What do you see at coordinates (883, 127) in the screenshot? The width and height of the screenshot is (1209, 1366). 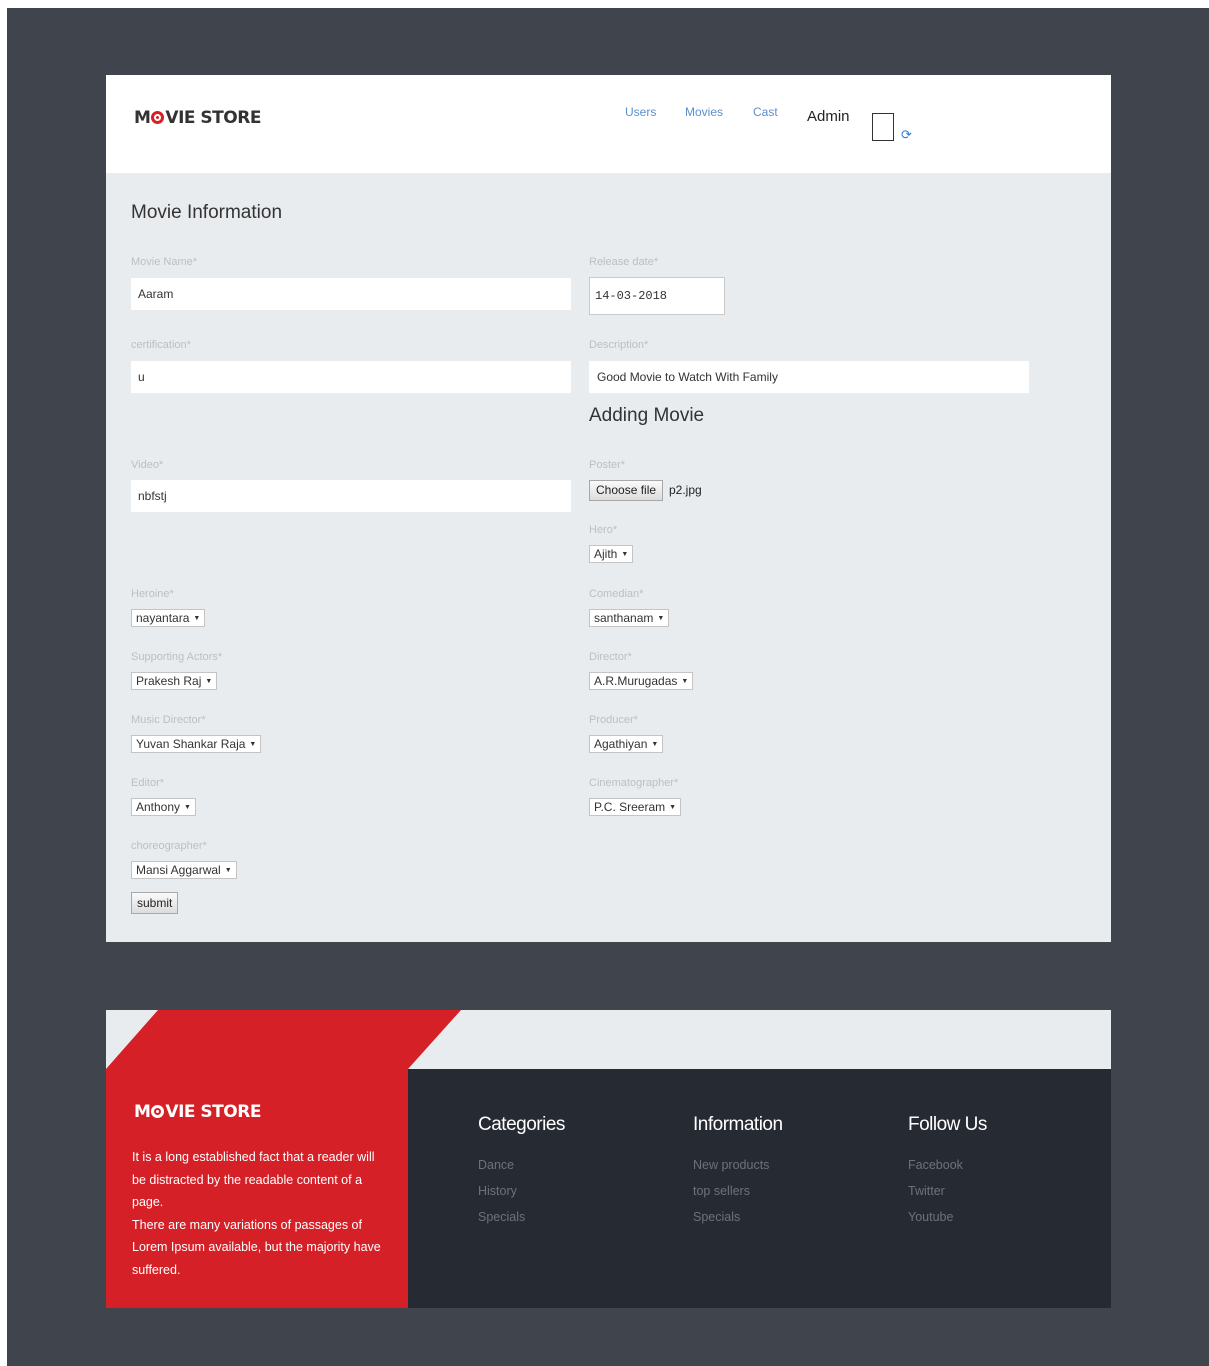 I see `cart-box-icon` at bounding box center [883, 127].